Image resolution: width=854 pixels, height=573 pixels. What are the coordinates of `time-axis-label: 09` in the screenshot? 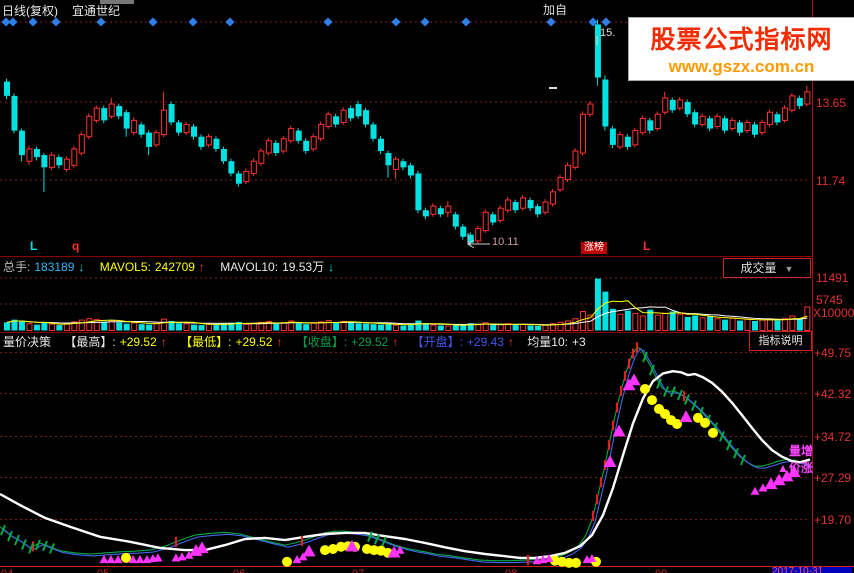 It's located at (661, 570).